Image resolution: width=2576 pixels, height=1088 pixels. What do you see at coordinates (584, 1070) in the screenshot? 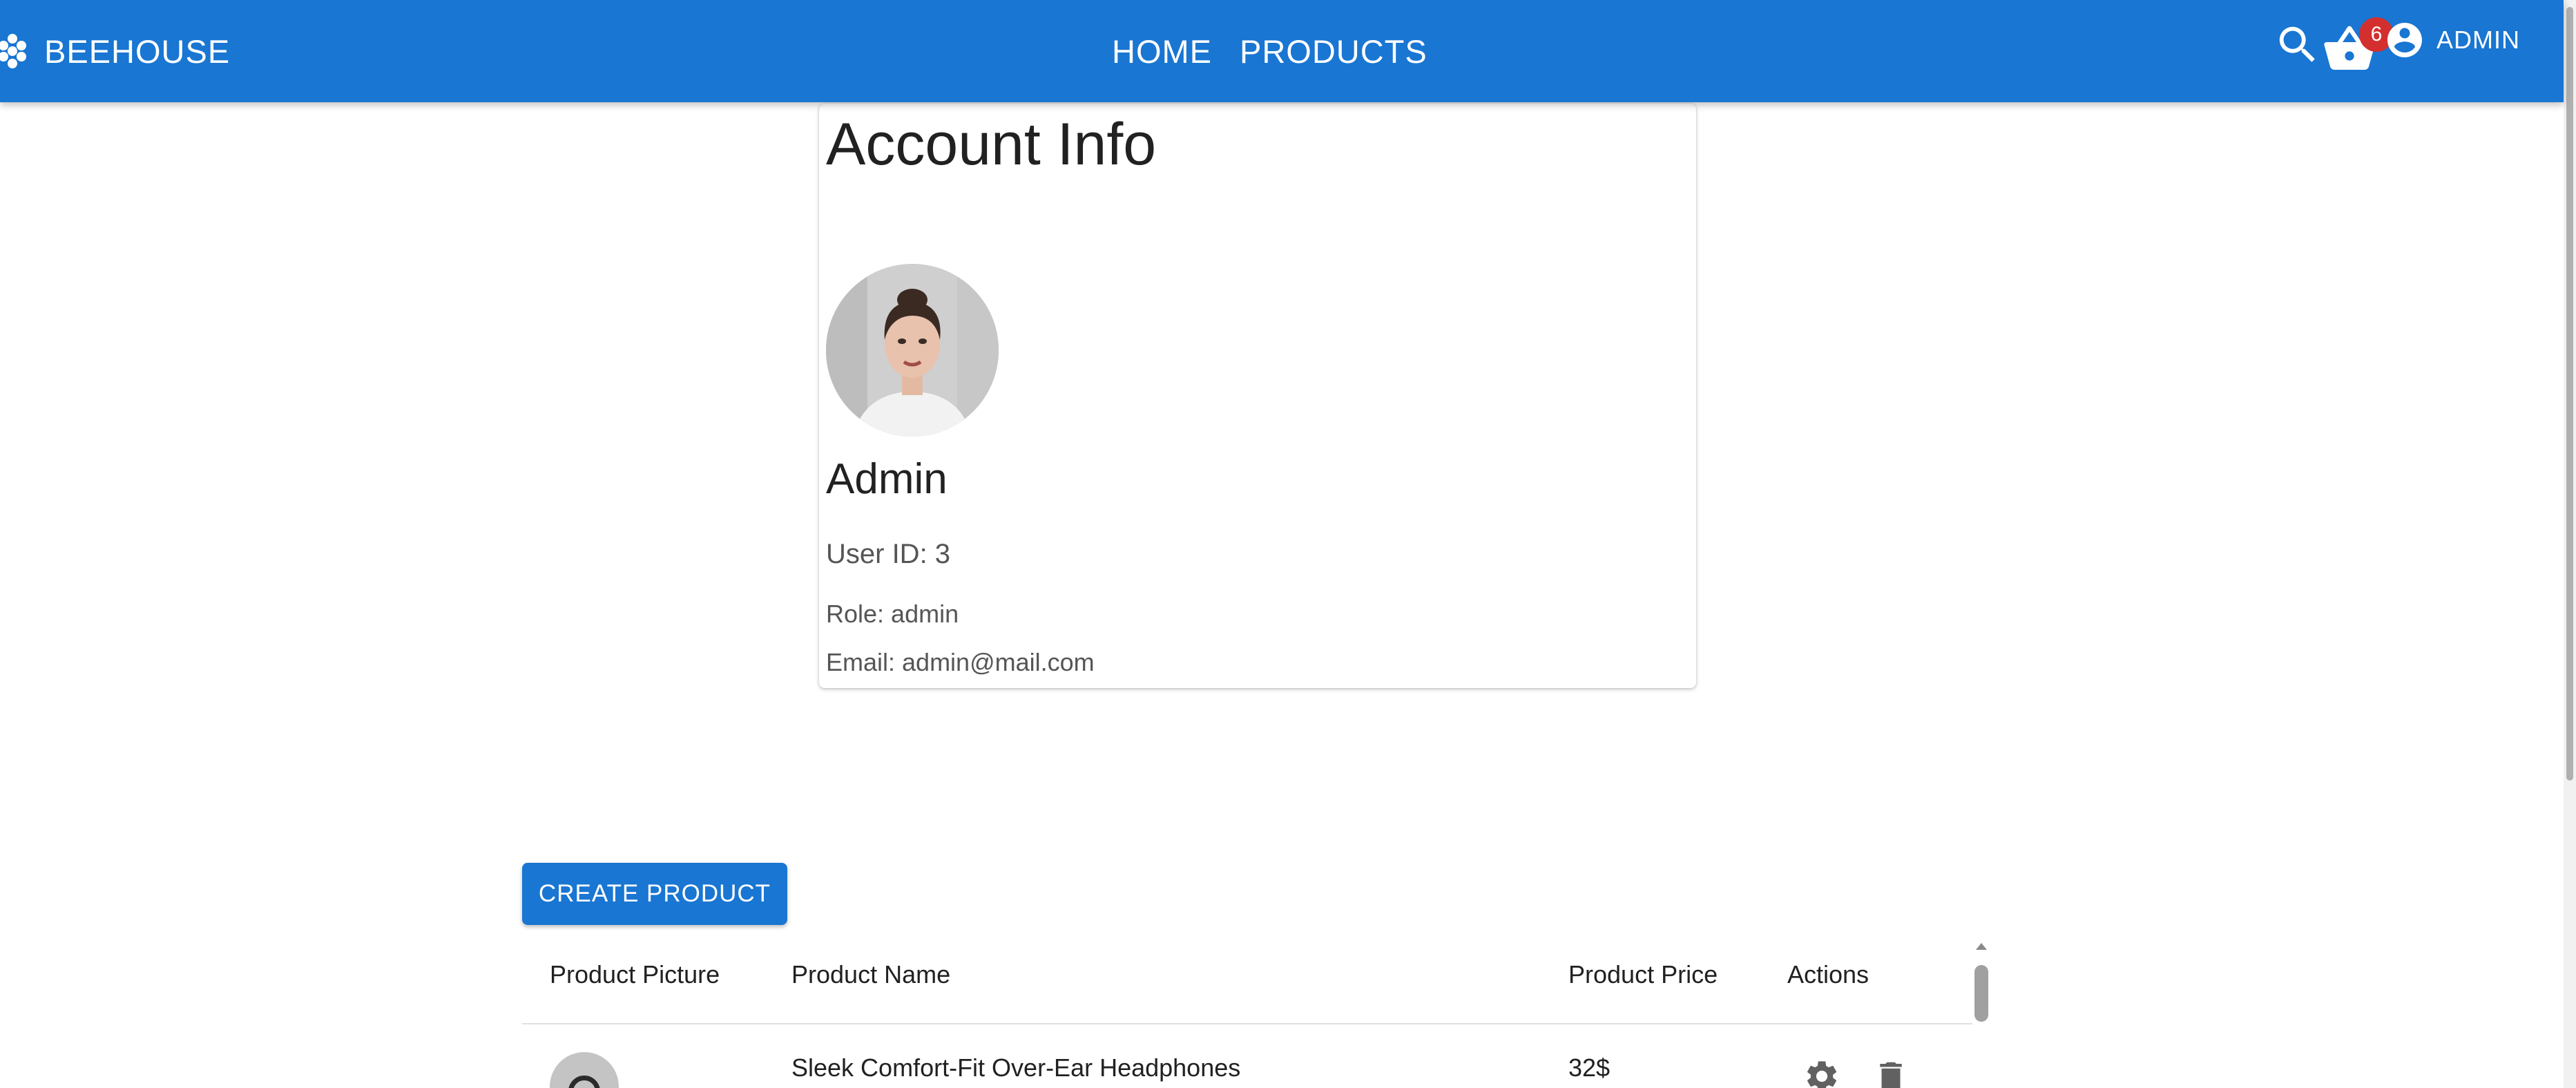
I see `product-thumbnail` at bounding box center [584, 1070].